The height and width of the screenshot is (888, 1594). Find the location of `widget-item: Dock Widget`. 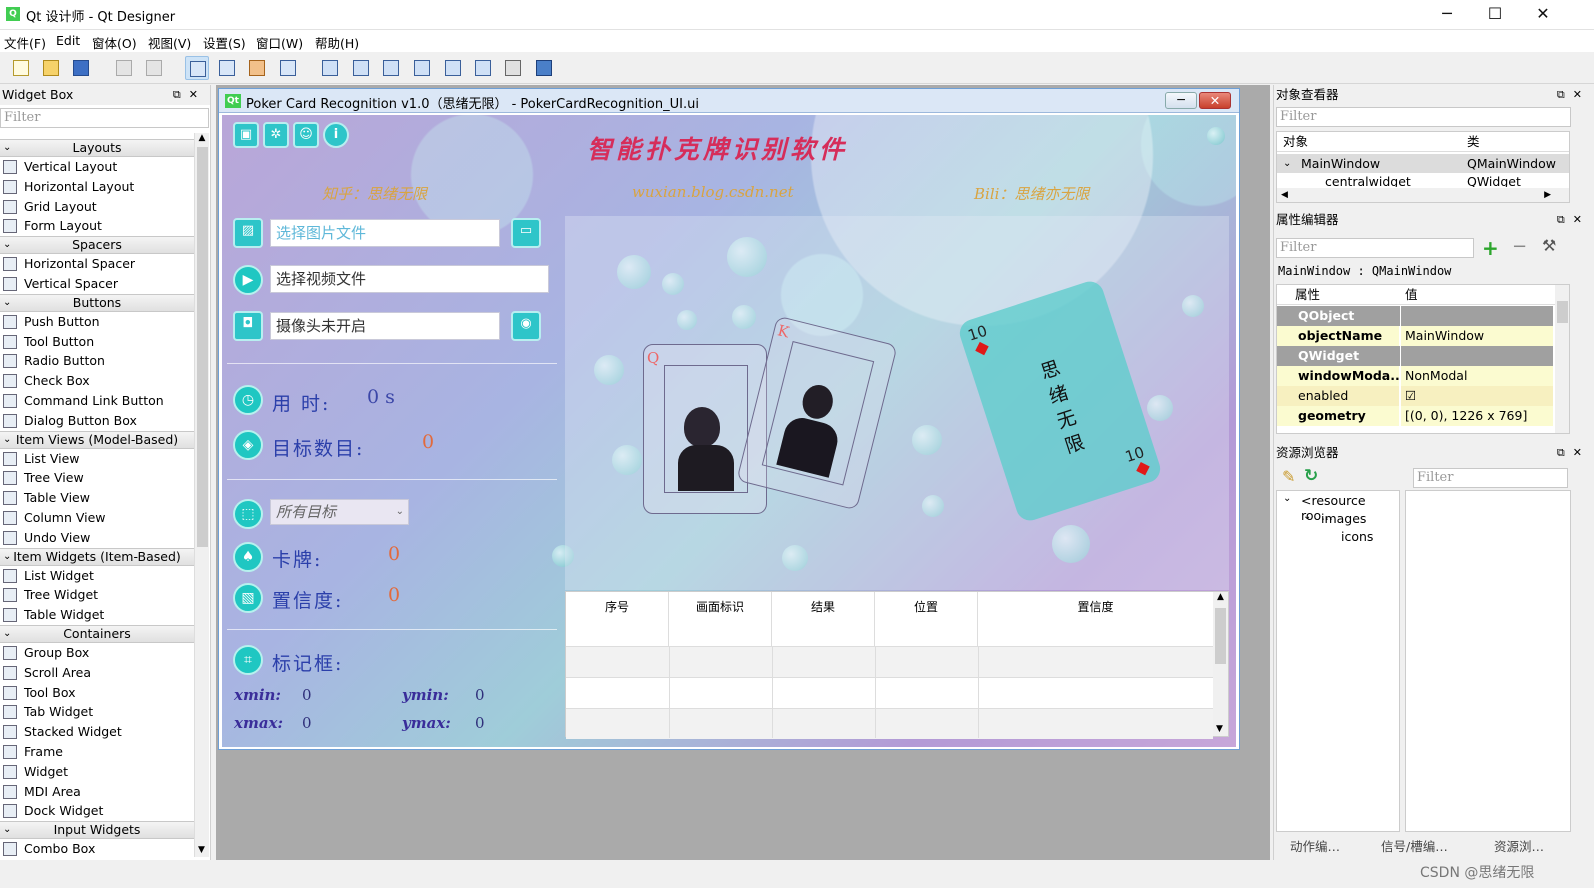

widget-item: Dock Widget is located at coordinates (97, 811).